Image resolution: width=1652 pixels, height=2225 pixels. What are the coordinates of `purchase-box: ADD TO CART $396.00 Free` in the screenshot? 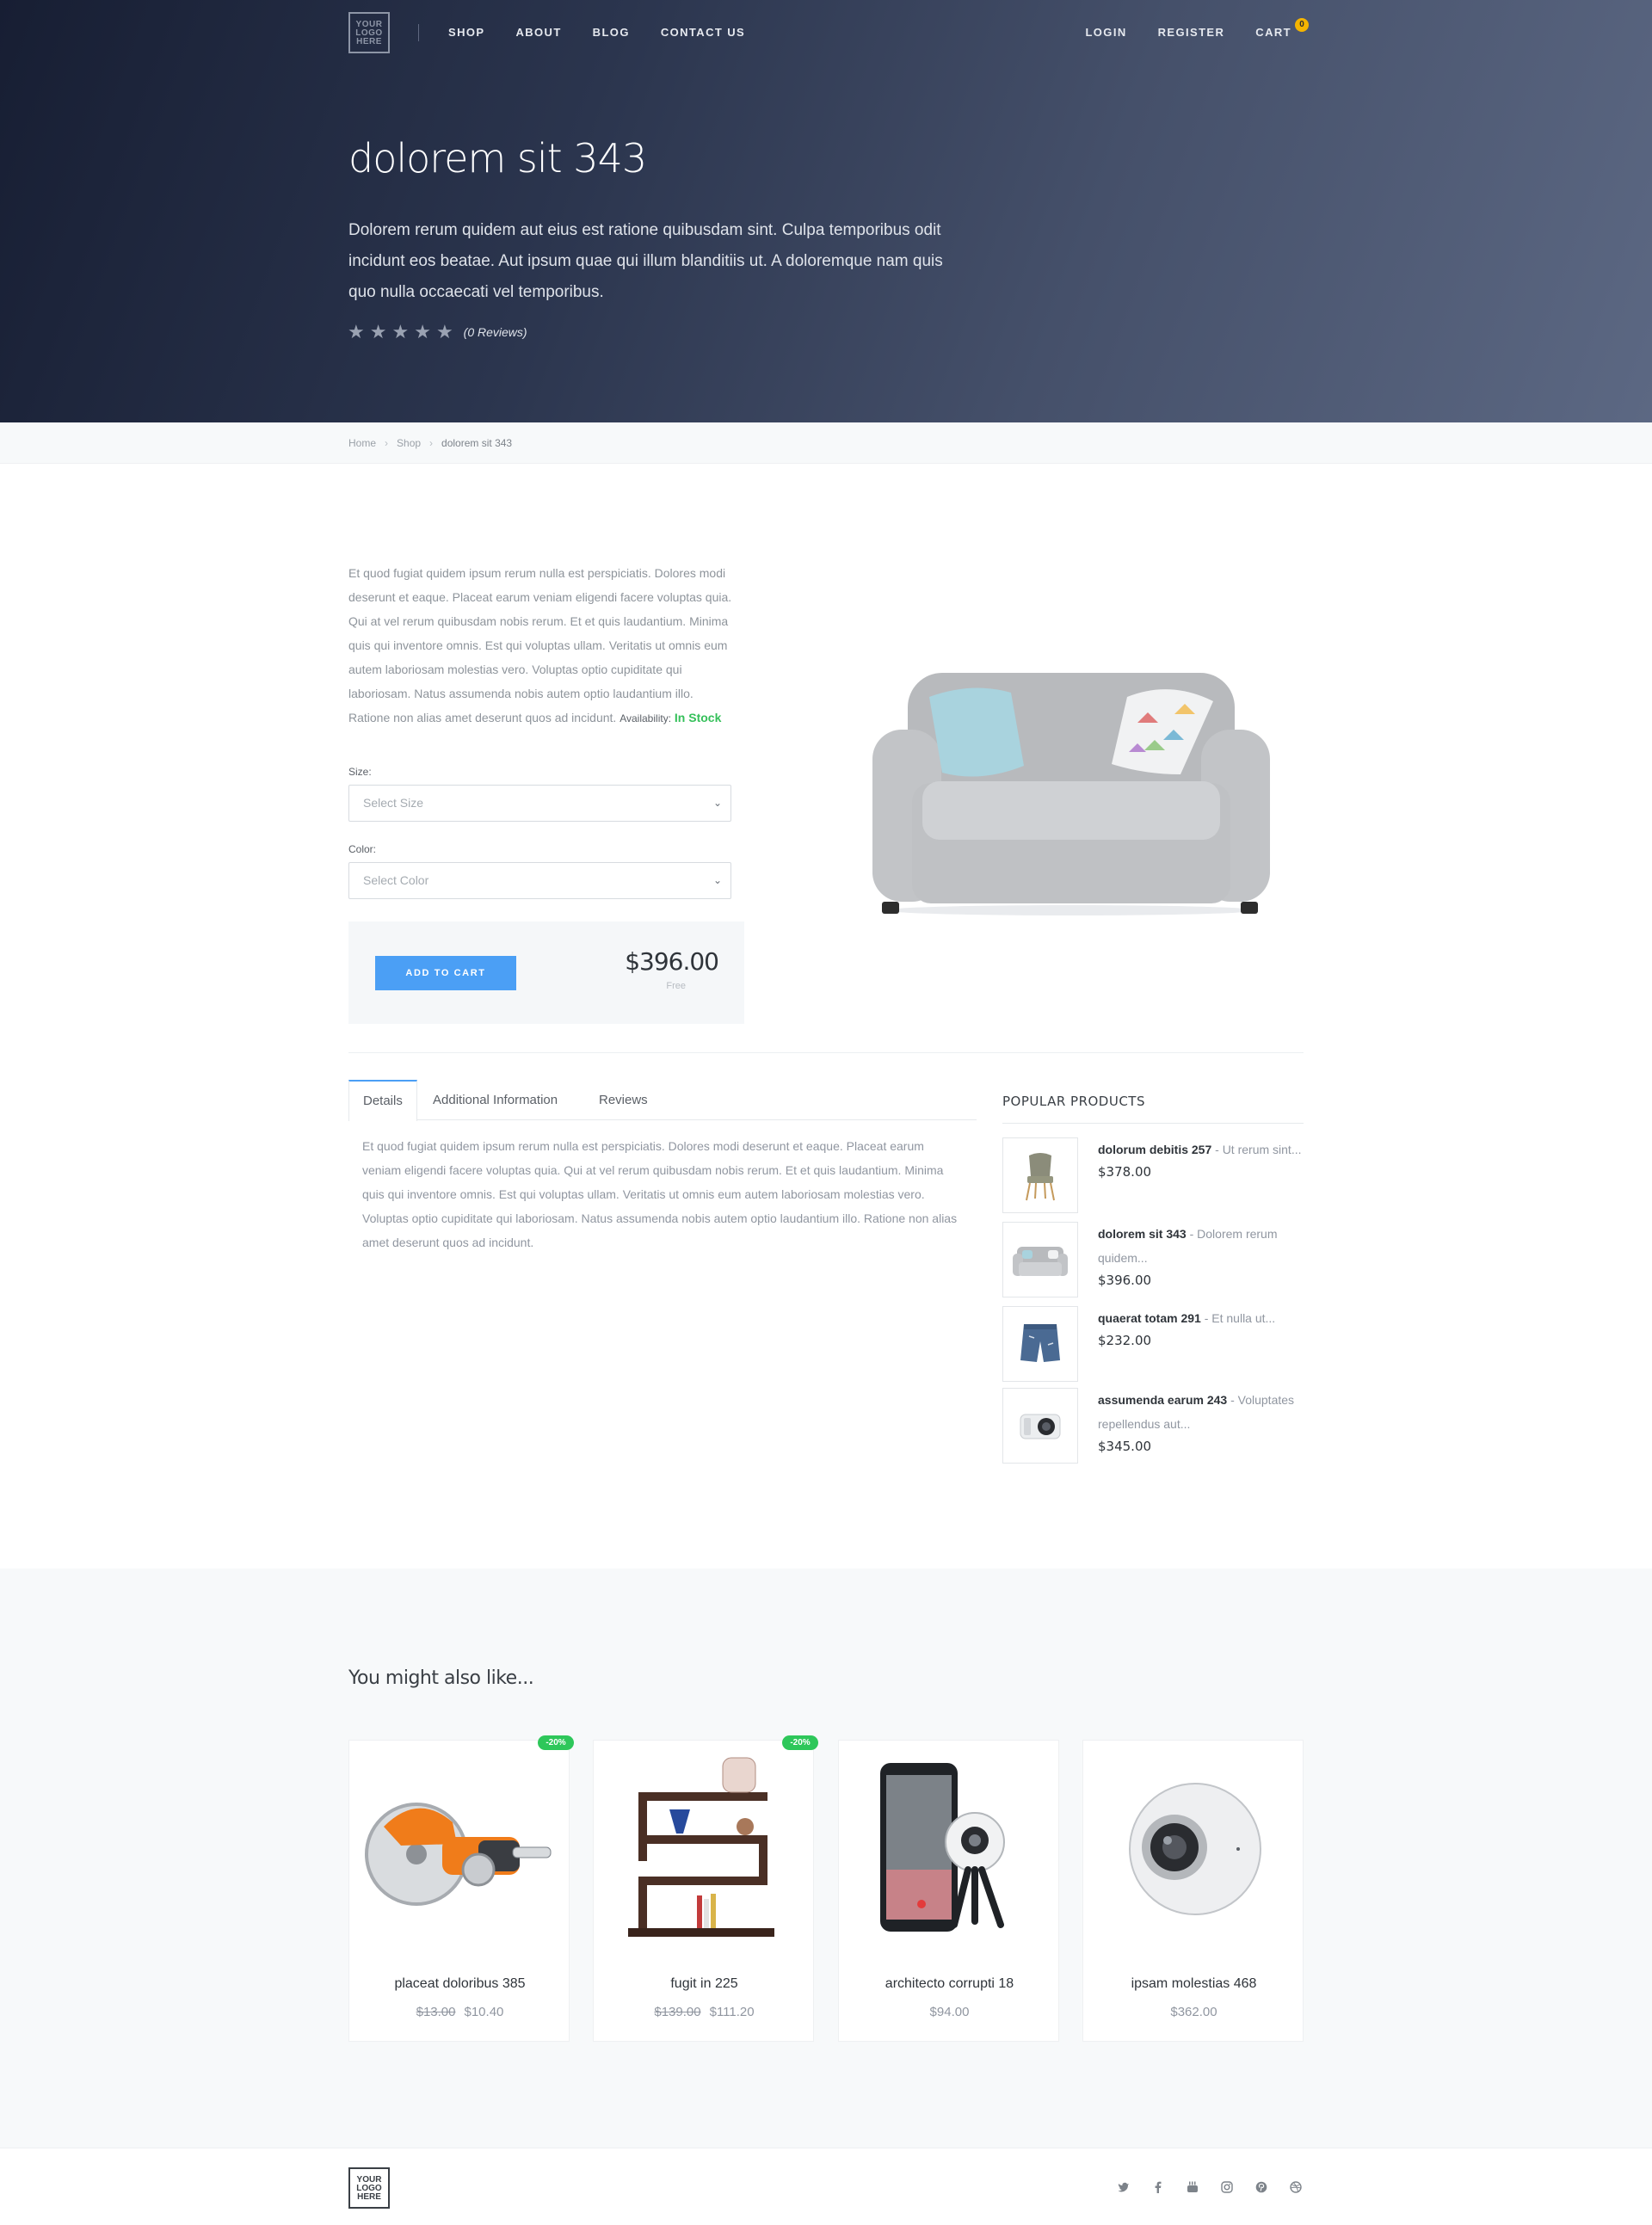 It's located at (546, 972).